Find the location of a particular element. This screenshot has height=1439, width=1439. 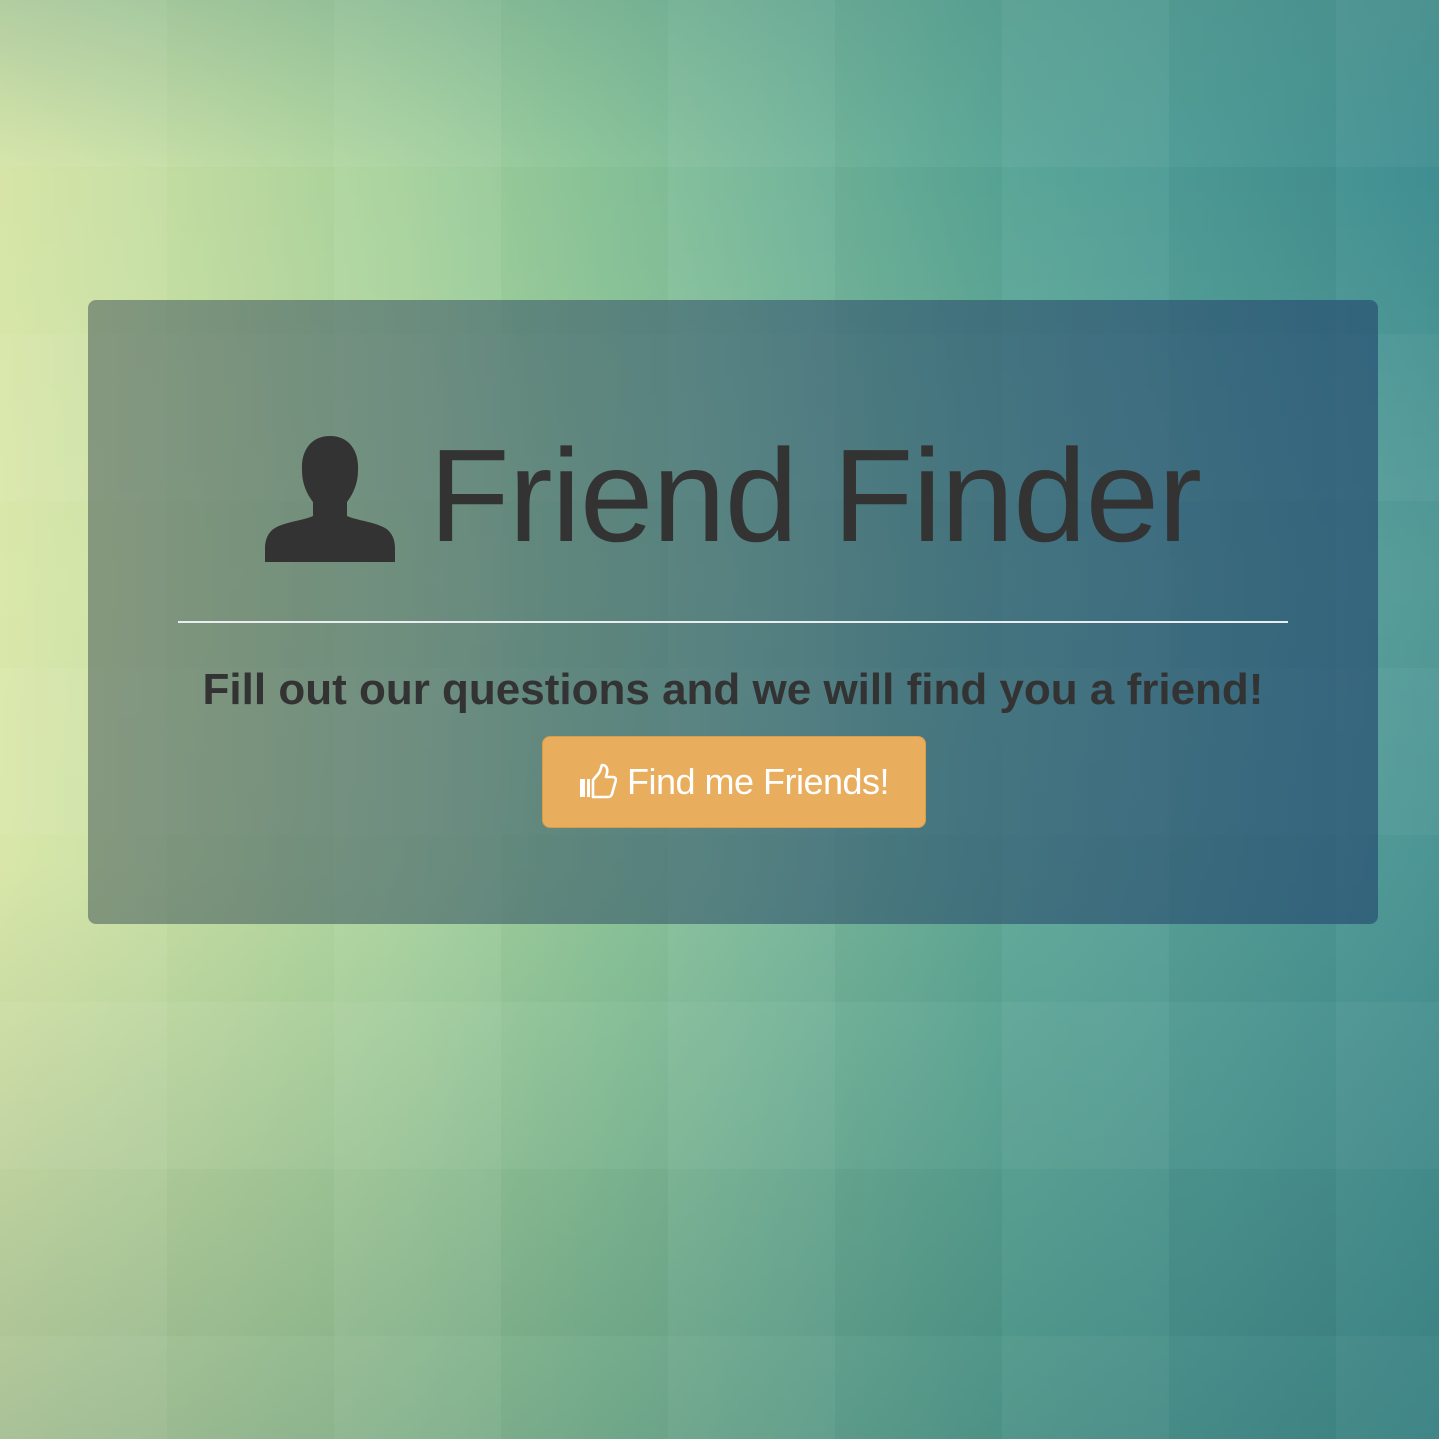

divider is located at coordinates (733, 622).